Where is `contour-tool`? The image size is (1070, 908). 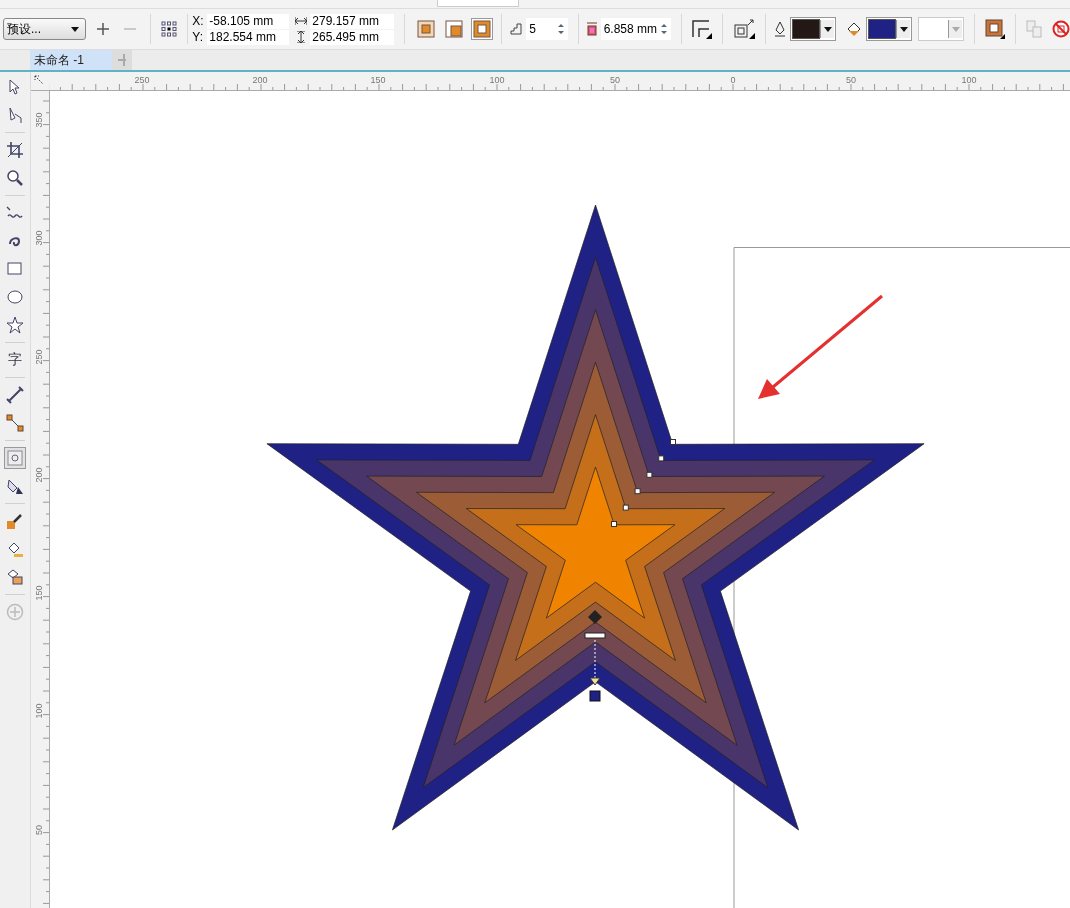
contour-tool is located at coordinates (15, 458).